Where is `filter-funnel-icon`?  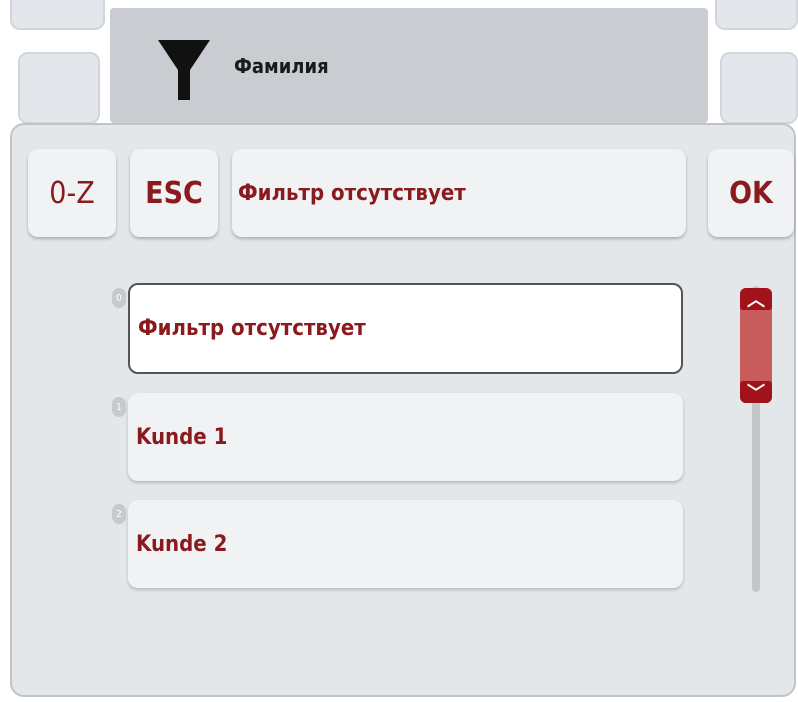
filter-funnel-icon is located at coordinates (184, 70).